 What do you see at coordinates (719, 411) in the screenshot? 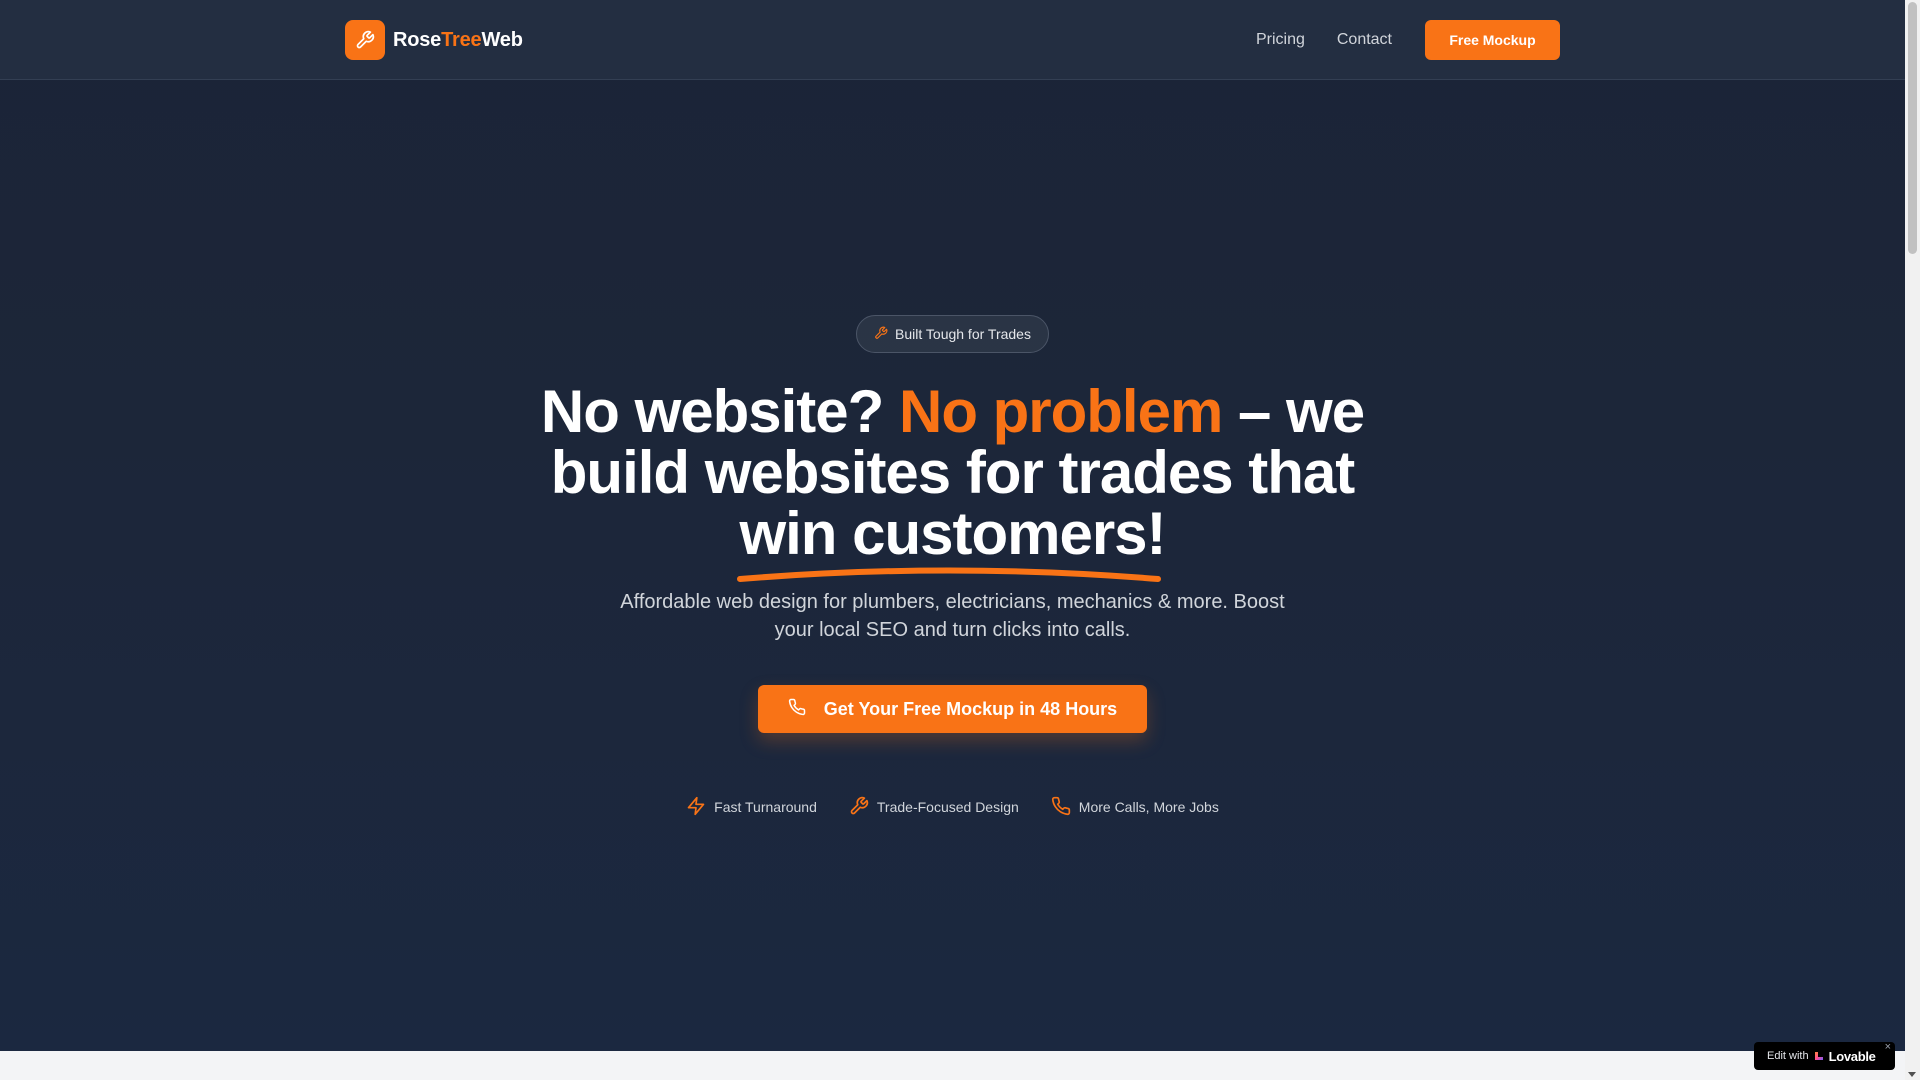
I see `headline-text: No website?` at bounding box center [719, 411].